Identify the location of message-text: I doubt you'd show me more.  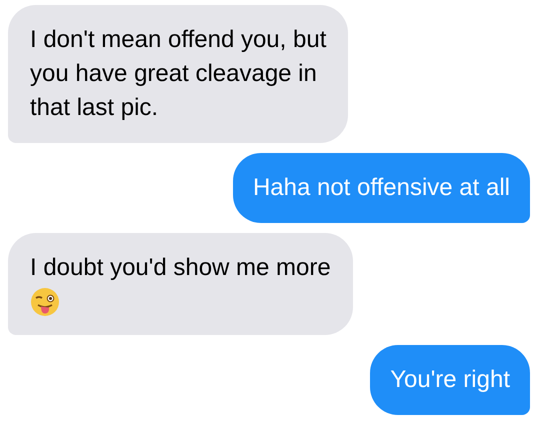
(180, 268).